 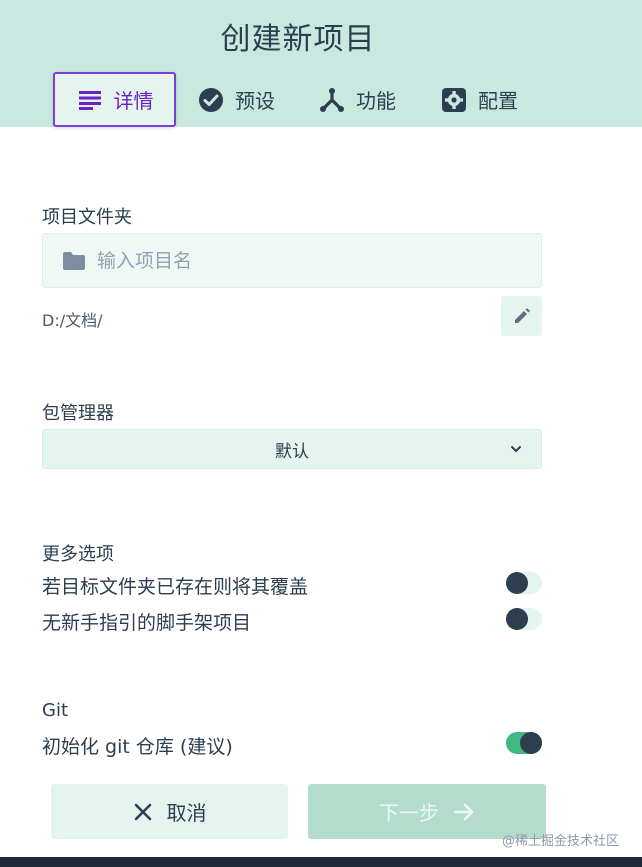 What do you see at coordinates (409, 813) in the screenshot?
I see `next-label: 下一步` at bounding box center [409, 813].